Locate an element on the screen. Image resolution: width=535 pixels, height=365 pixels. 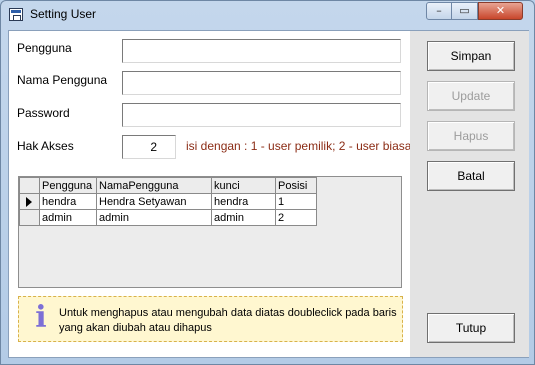
title-bar: Setting User – ▭ ✕ is located at coordinates (267, 15).